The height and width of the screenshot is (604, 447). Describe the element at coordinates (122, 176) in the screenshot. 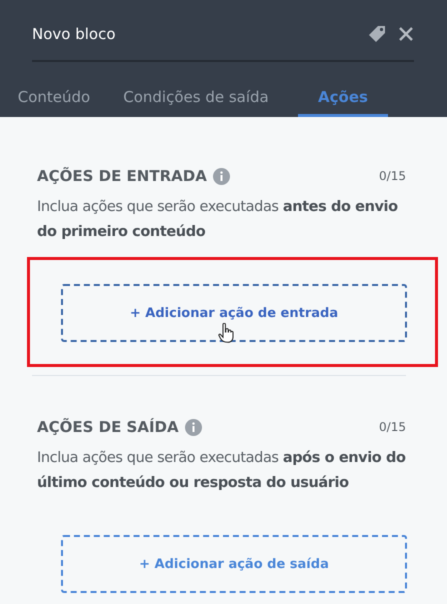

I see `section-heading: AÇÕES DE ENTRADA` at that location.